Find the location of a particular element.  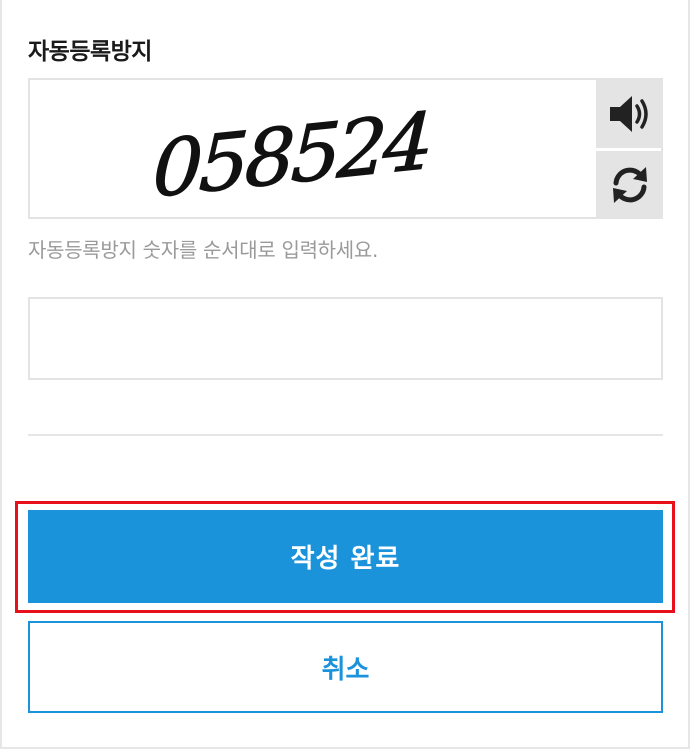

captcha-text: 058524 is located at coordinates (290, 152).